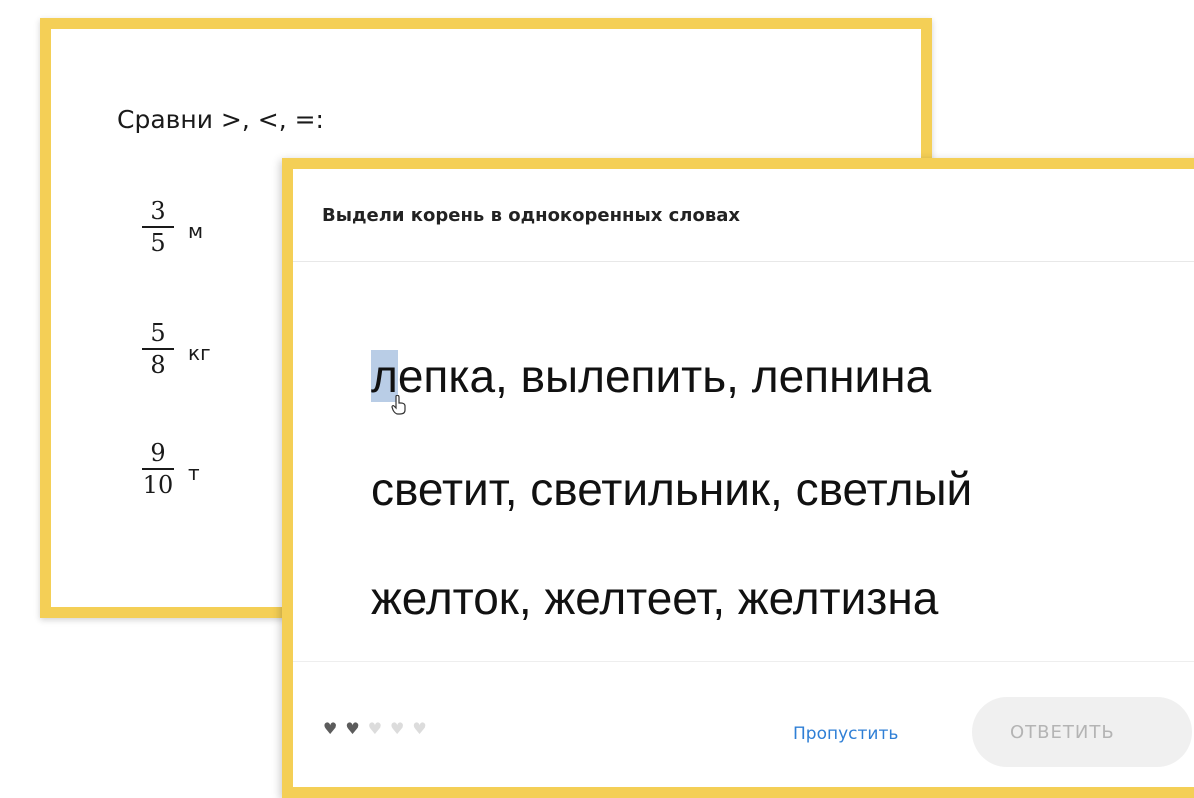 The height and width of the screenshot is (798, 1194). I want to click on fraction-denominator: 10, so click(158, 482).